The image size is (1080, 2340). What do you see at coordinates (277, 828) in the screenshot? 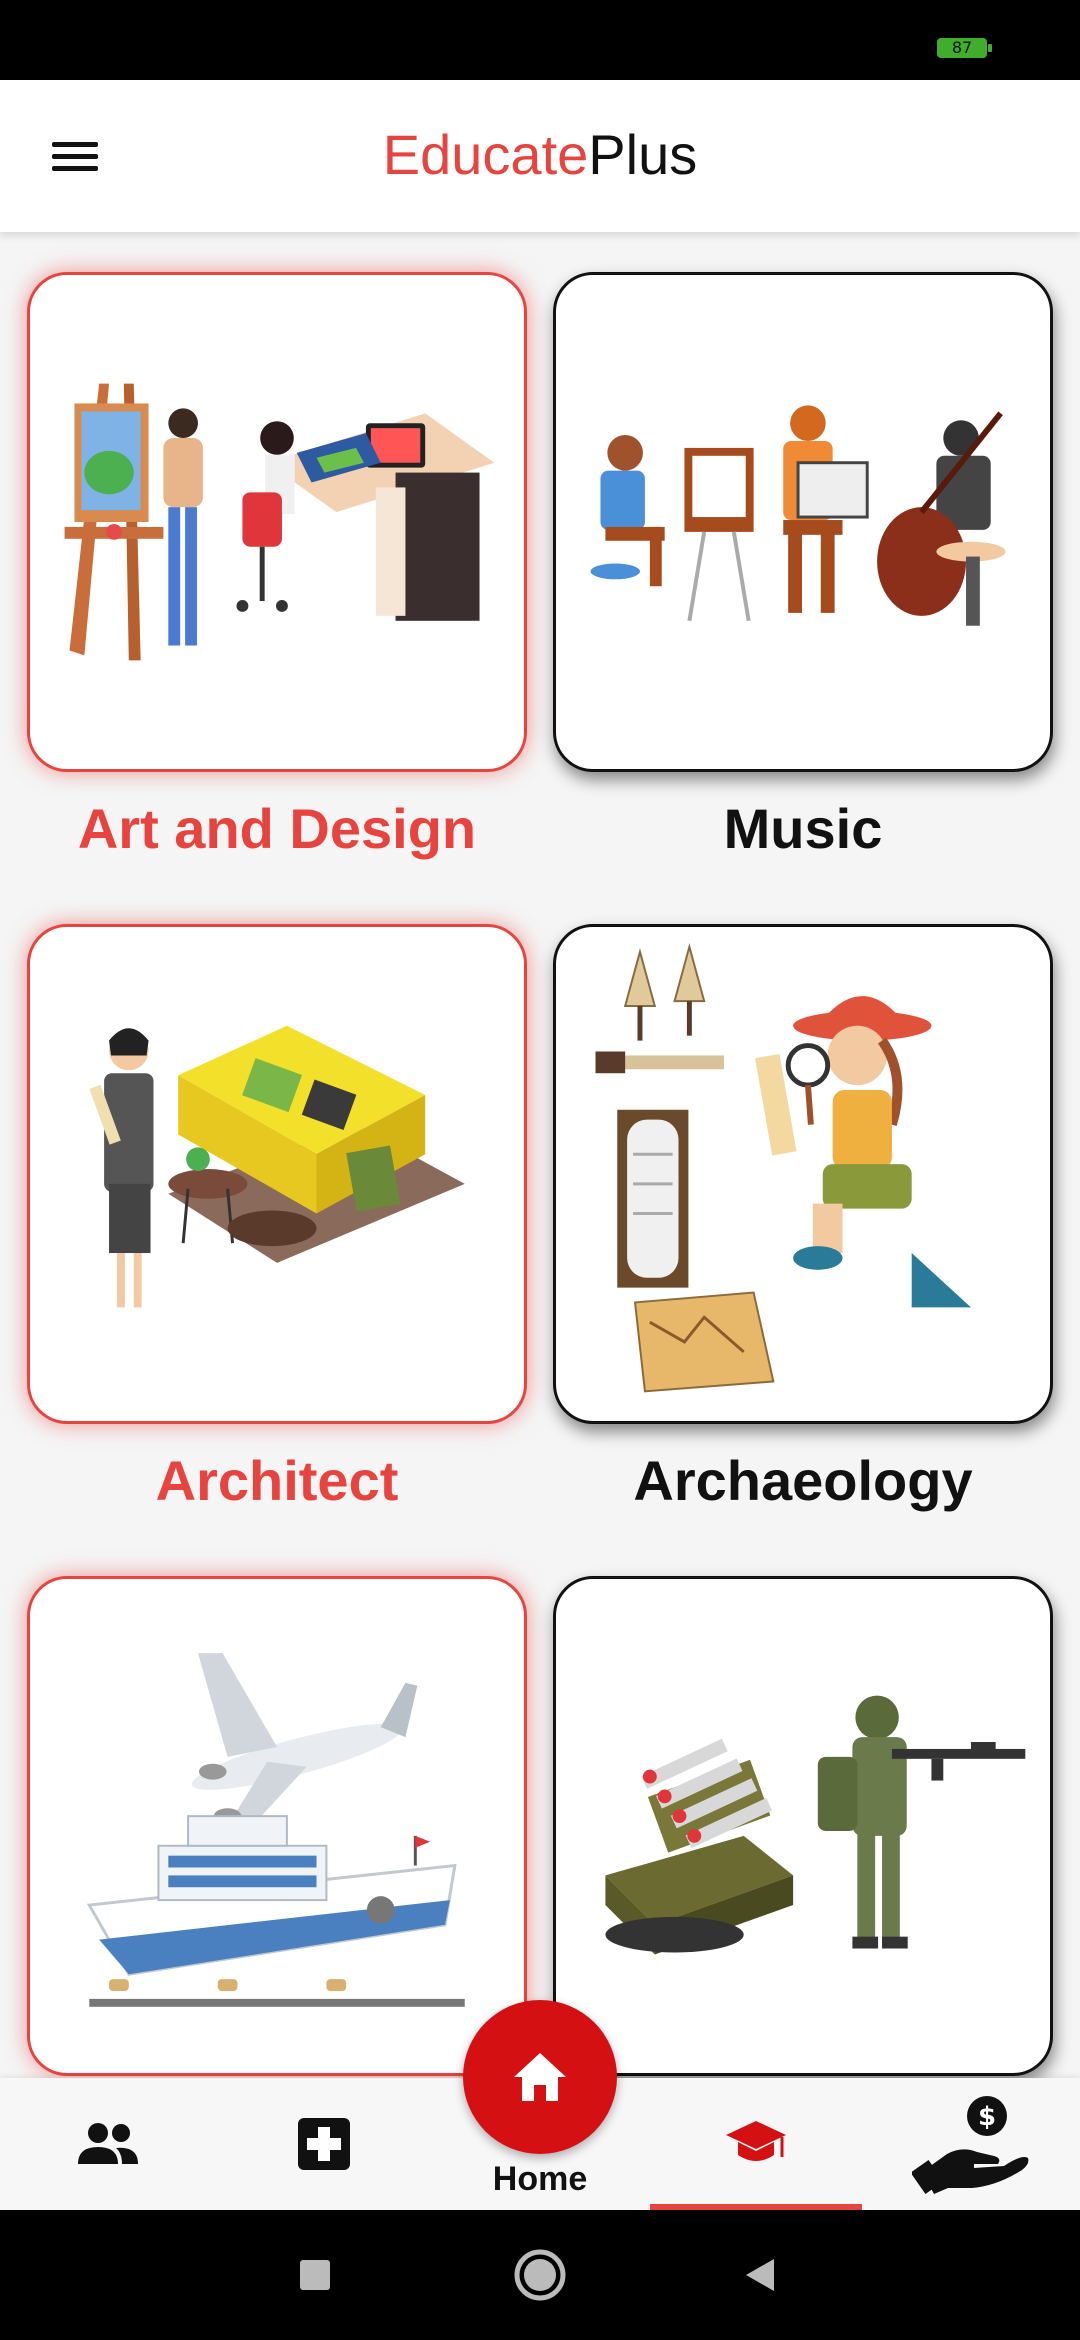
I see `card-label: Art and Design` at bounding box center [277, 828].